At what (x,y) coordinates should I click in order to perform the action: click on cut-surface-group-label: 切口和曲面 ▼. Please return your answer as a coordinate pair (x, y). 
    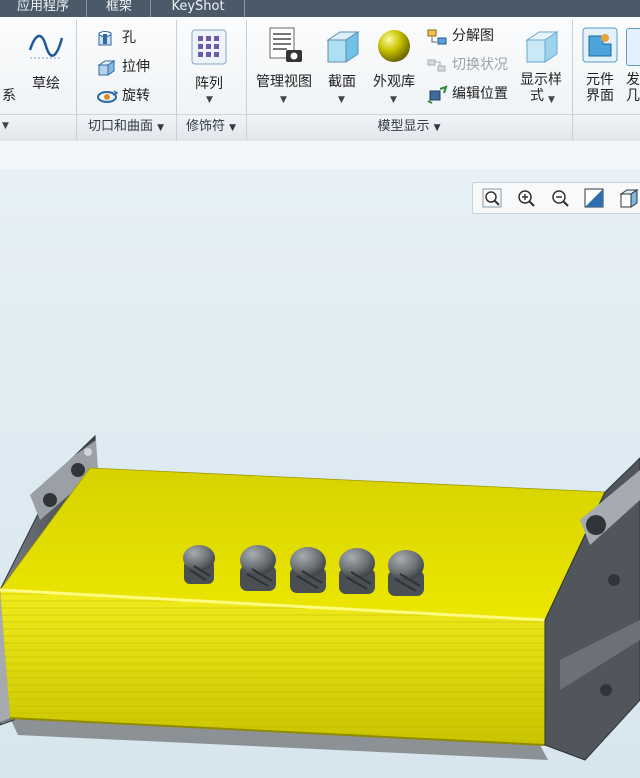
    Looking at the image, I should click on (126, 127).